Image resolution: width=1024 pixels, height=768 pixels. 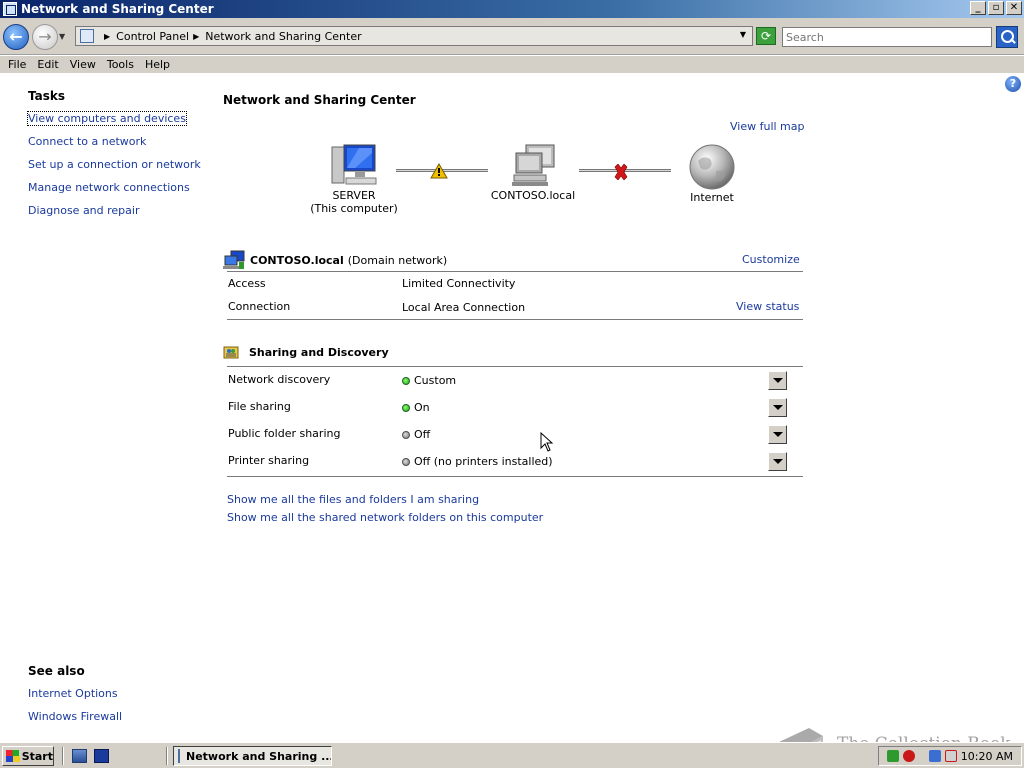 What do you see at coordinates (13, 756) in the screenshot?
I see `windows-logo-icon` at bounding box center [13, 756].